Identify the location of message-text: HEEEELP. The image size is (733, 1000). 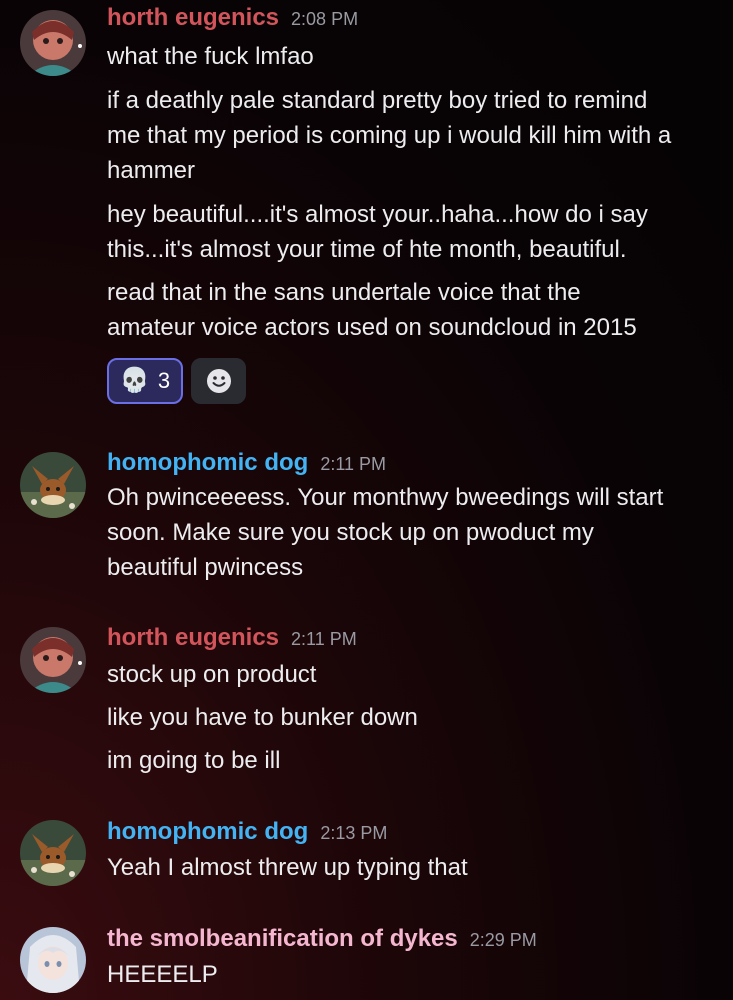
(162, 974).